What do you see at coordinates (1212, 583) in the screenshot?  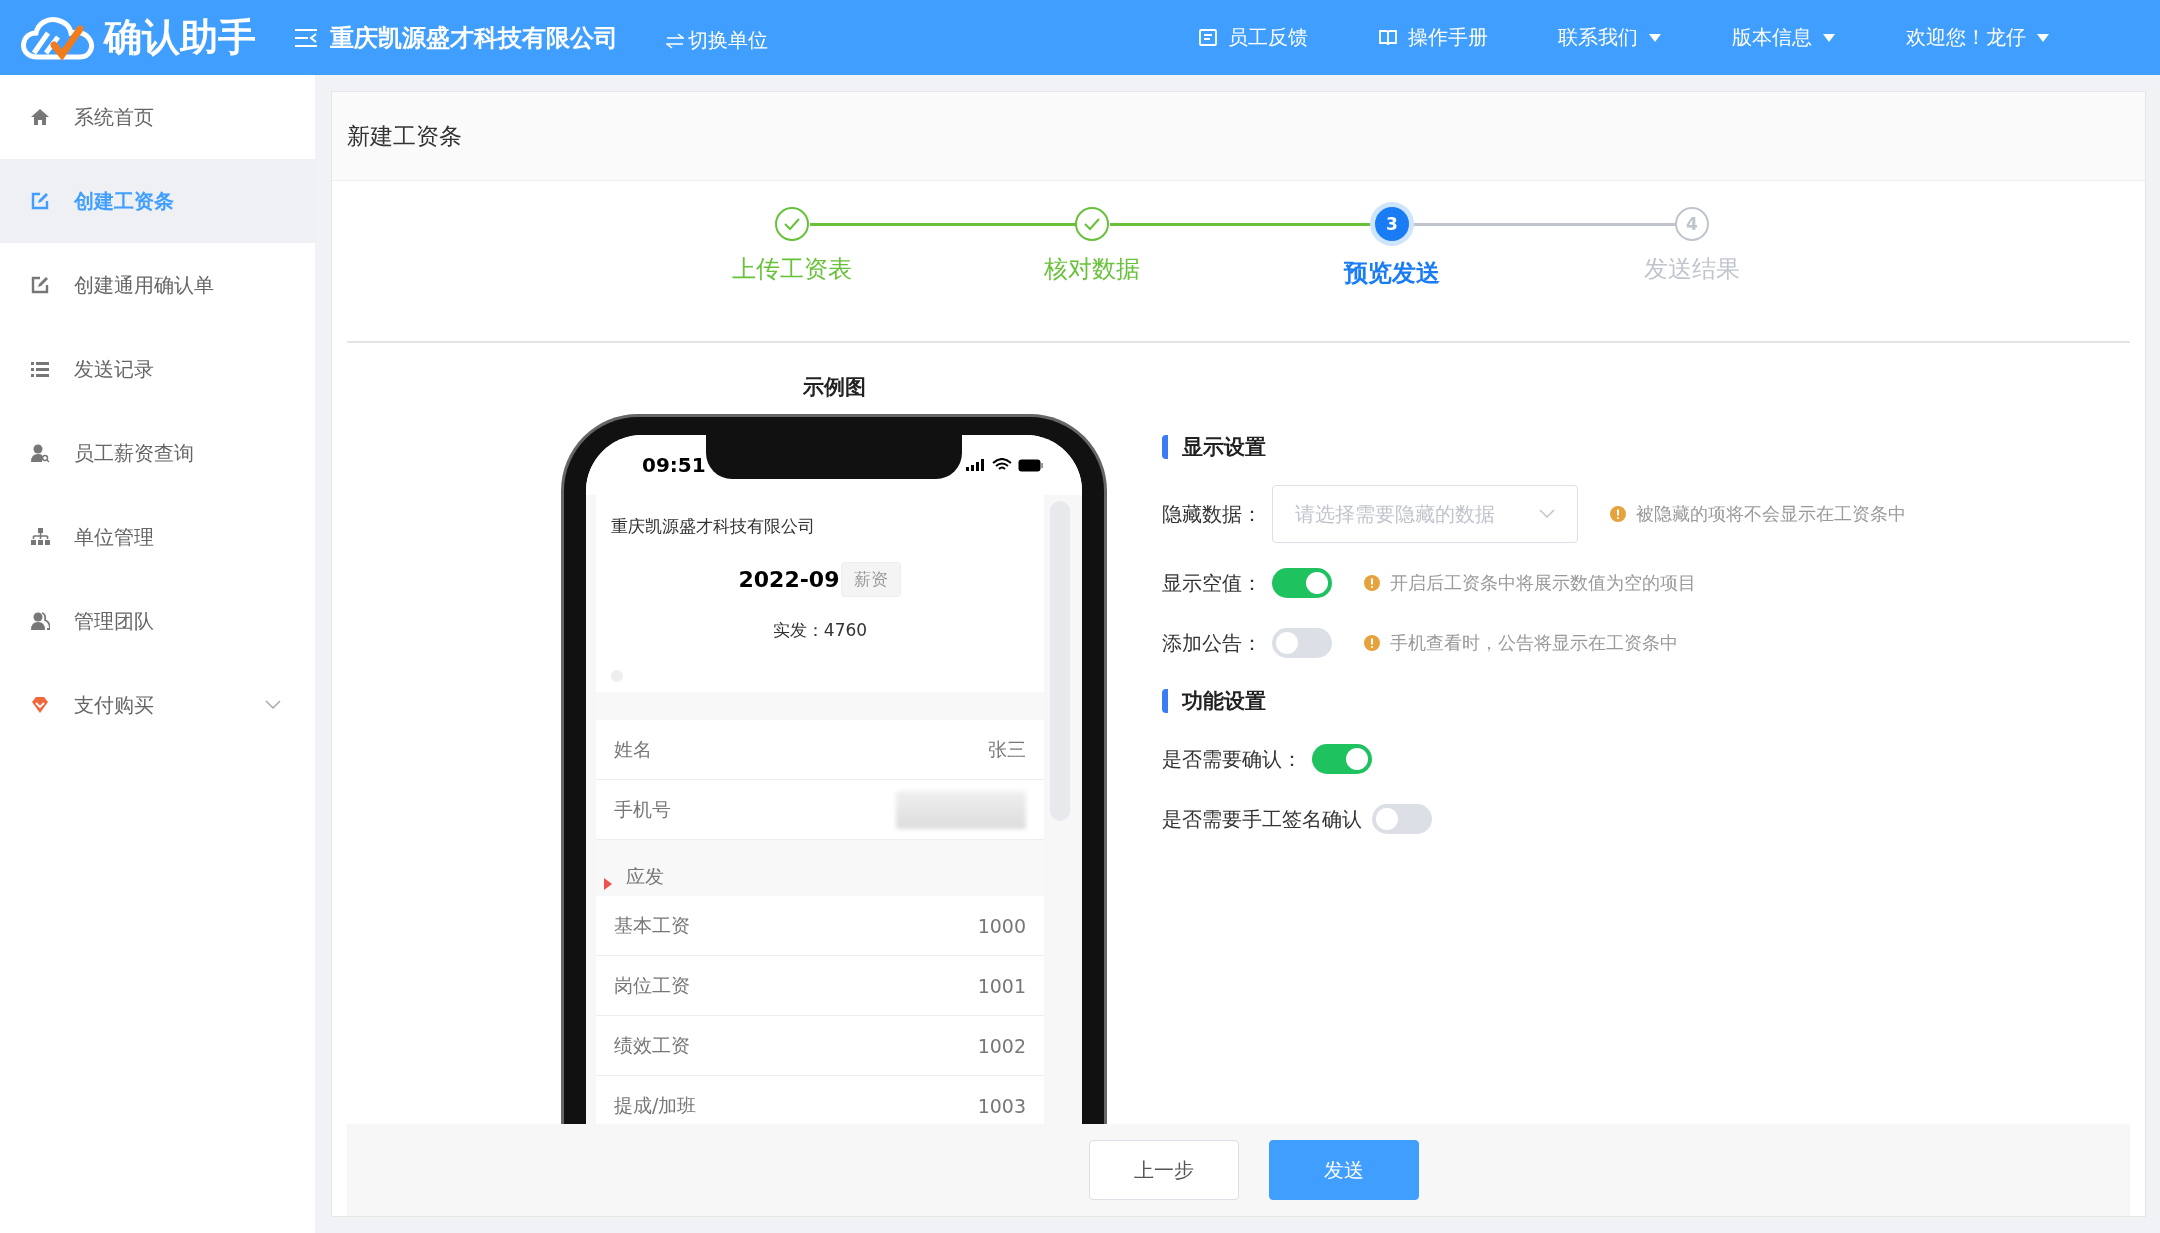 I see `setting-label: 显示空值：` at bounding box center [1212, 583].